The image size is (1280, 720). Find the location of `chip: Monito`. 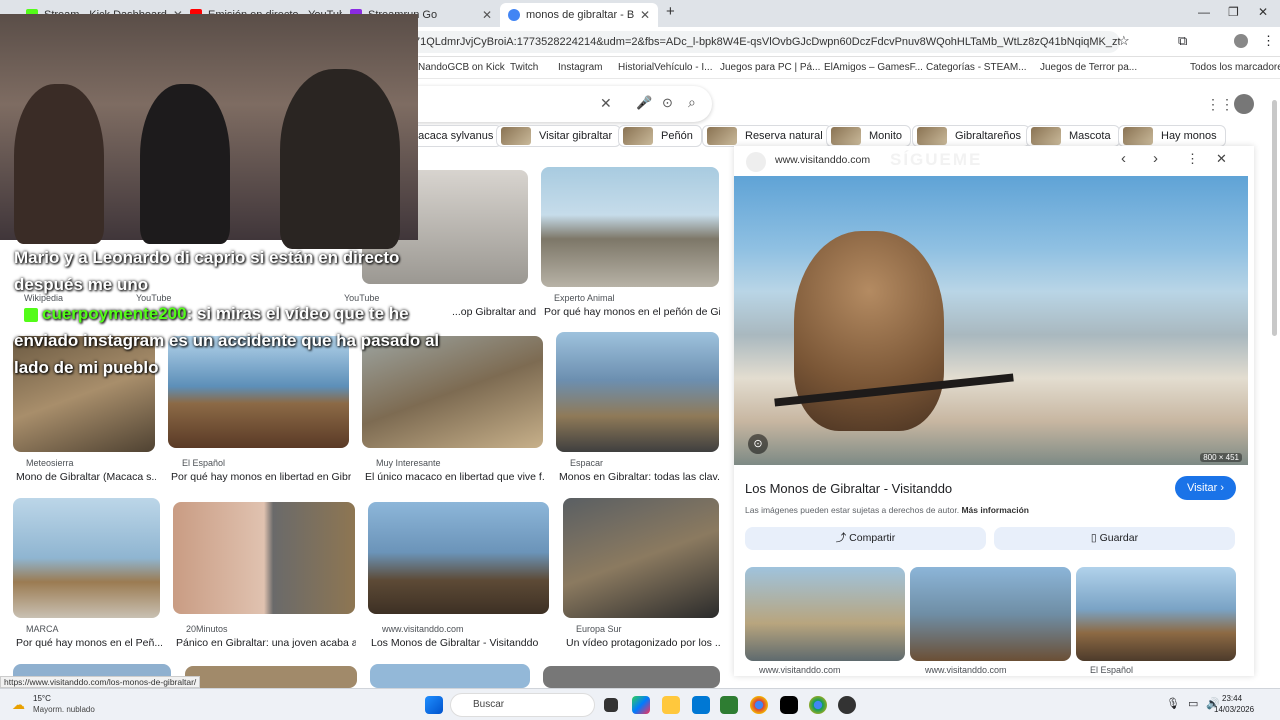

chip: Monito is located at coordinates (869, 136).